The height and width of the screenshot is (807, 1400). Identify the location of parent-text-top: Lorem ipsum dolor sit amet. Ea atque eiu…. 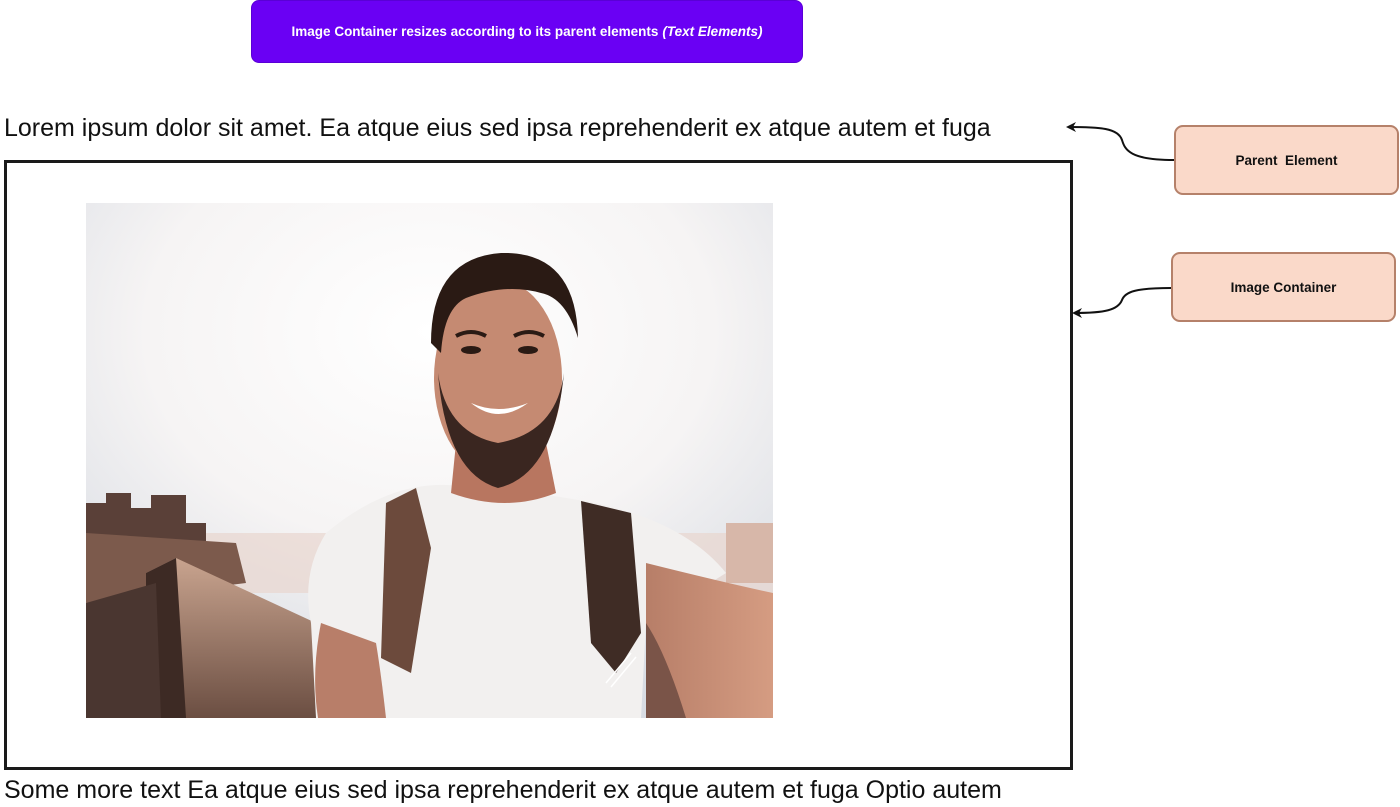
(497, 128).